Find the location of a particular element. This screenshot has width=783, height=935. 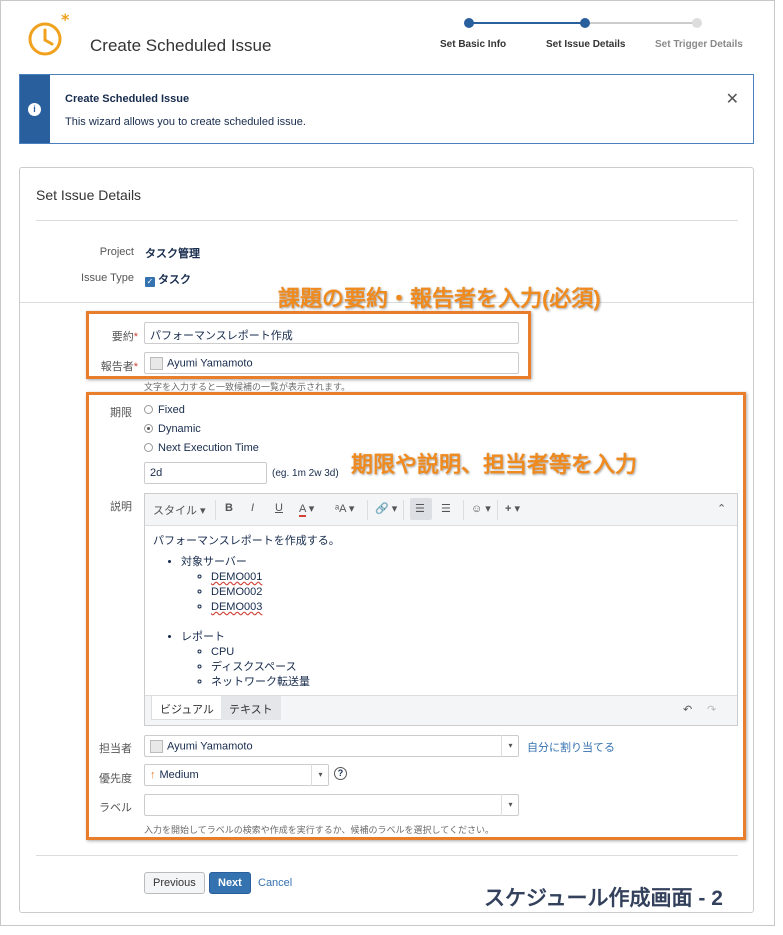

annotation-text-summary: 課題の要約・報告者を入力(必須) is located at coordinates (439, 298).